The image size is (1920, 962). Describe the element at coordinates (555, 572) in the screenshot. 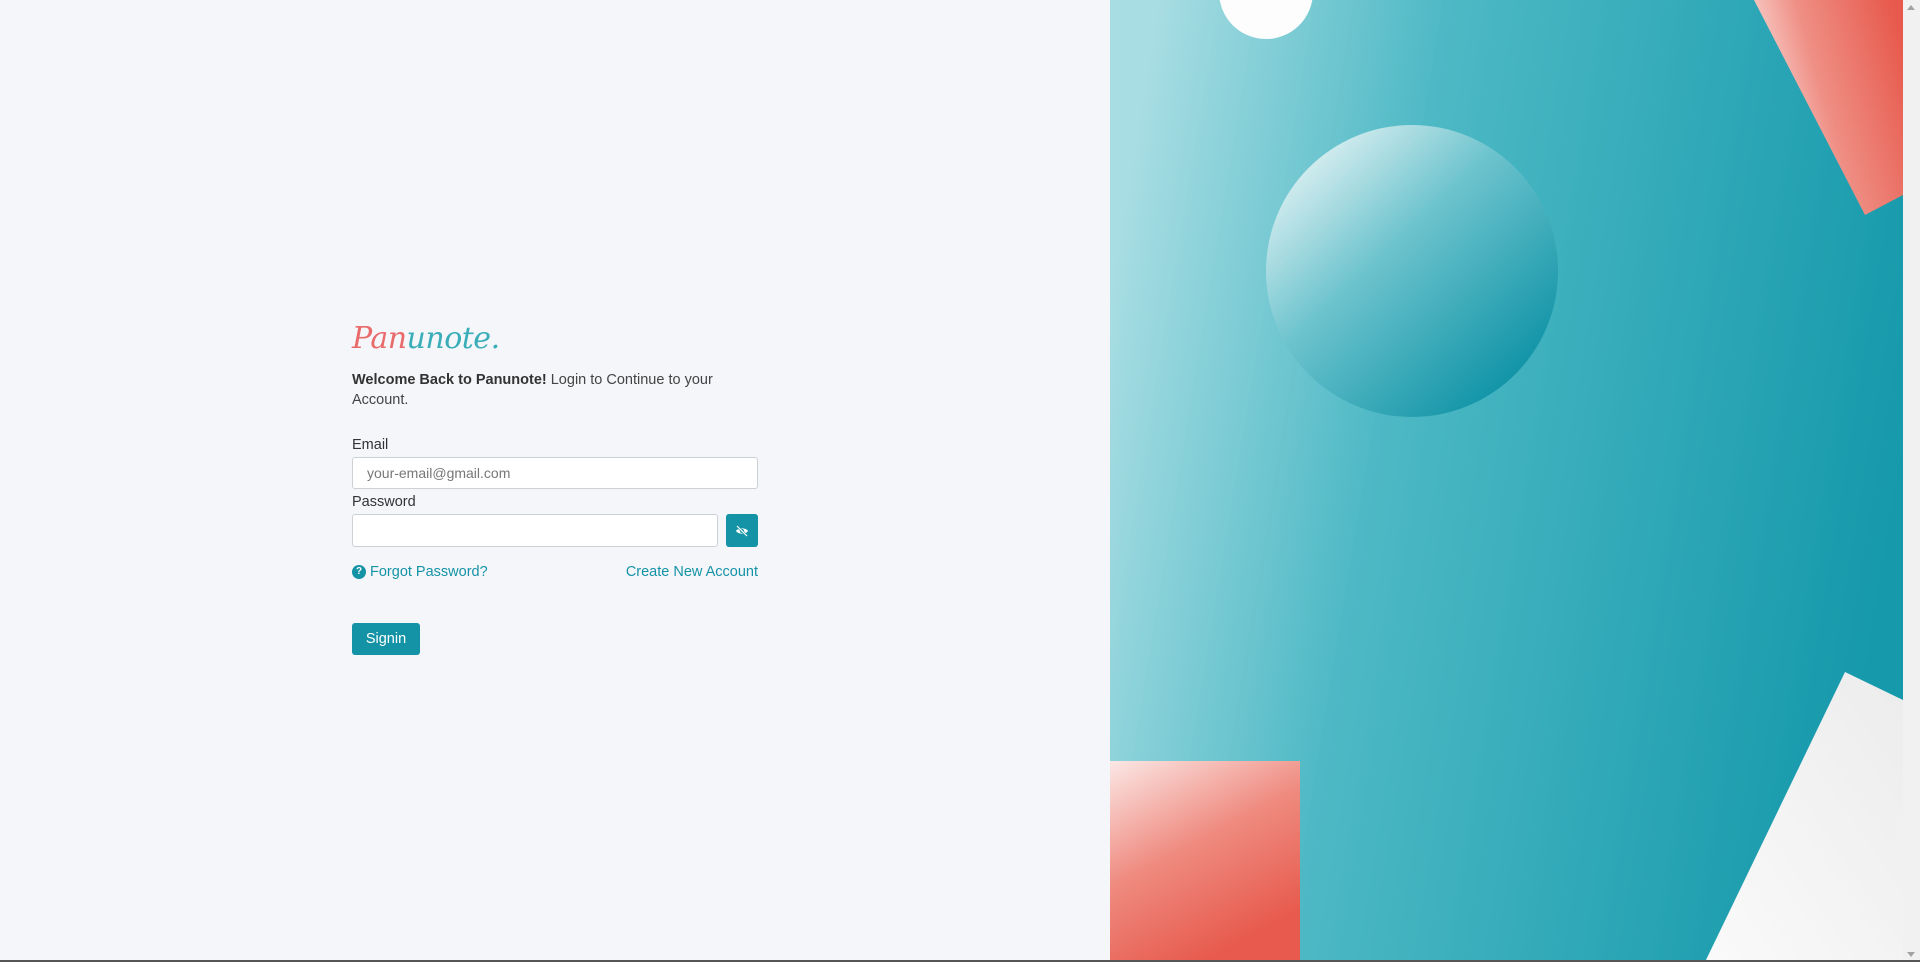

I see `auth-links: ? Forgot Password? Create New Account` at that location.